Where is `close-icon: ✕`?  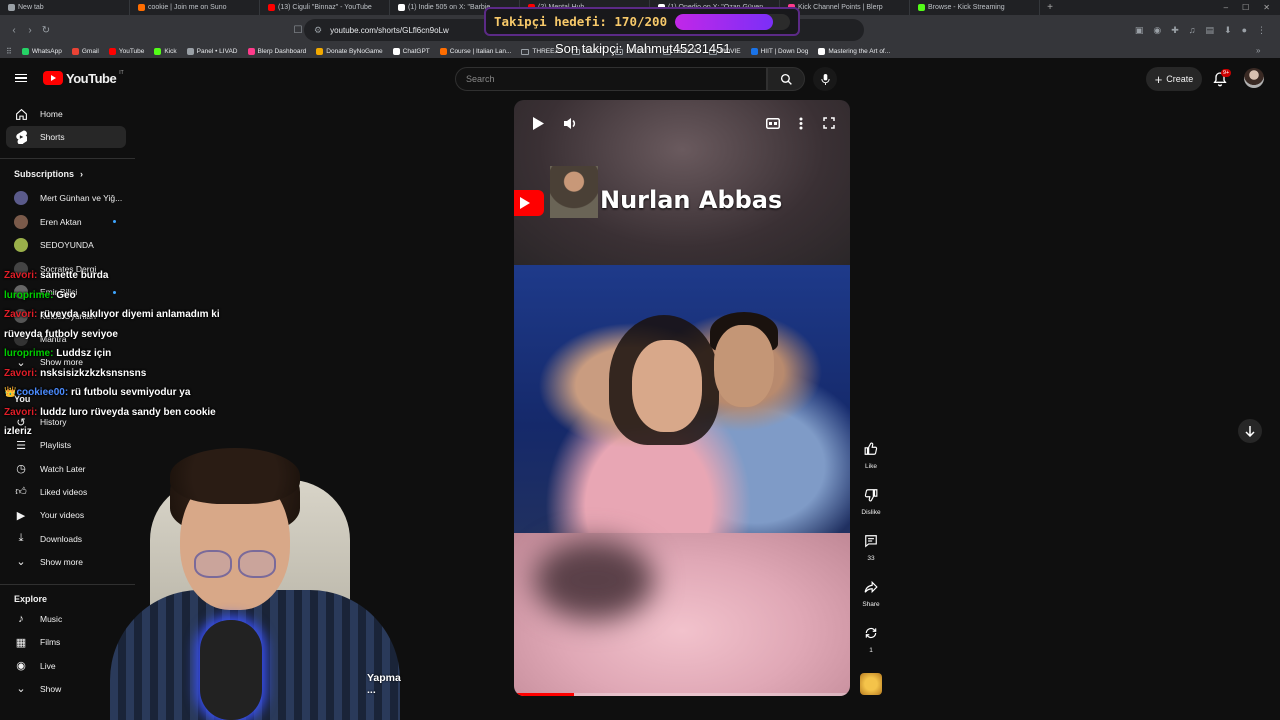 close-icon: ✕ is located at coordinates (1266, 7).